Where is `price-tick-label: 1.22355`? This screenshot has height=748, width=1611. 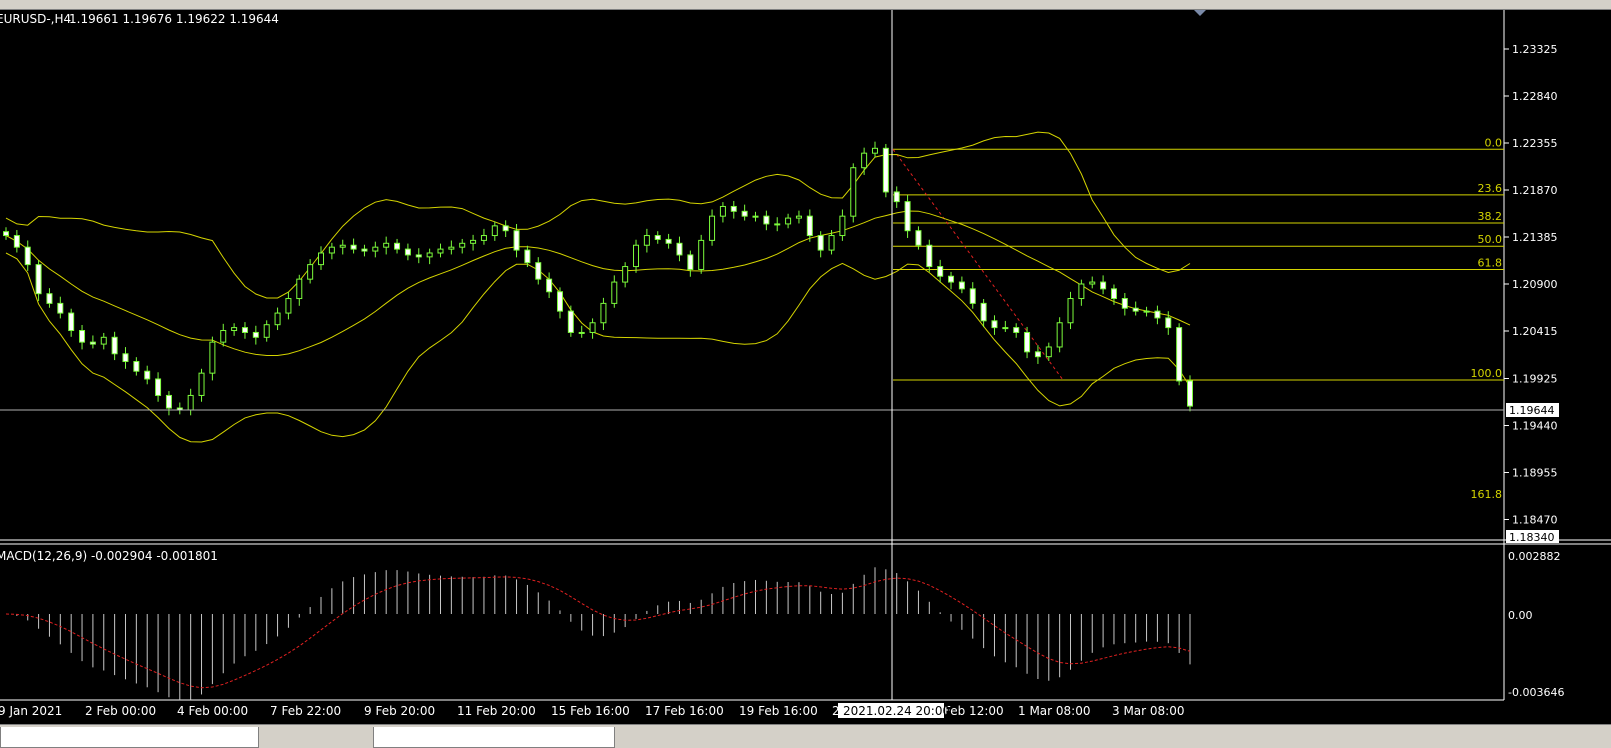 price-tick-label: 1.22355 is located at coordinates (1535, 143).